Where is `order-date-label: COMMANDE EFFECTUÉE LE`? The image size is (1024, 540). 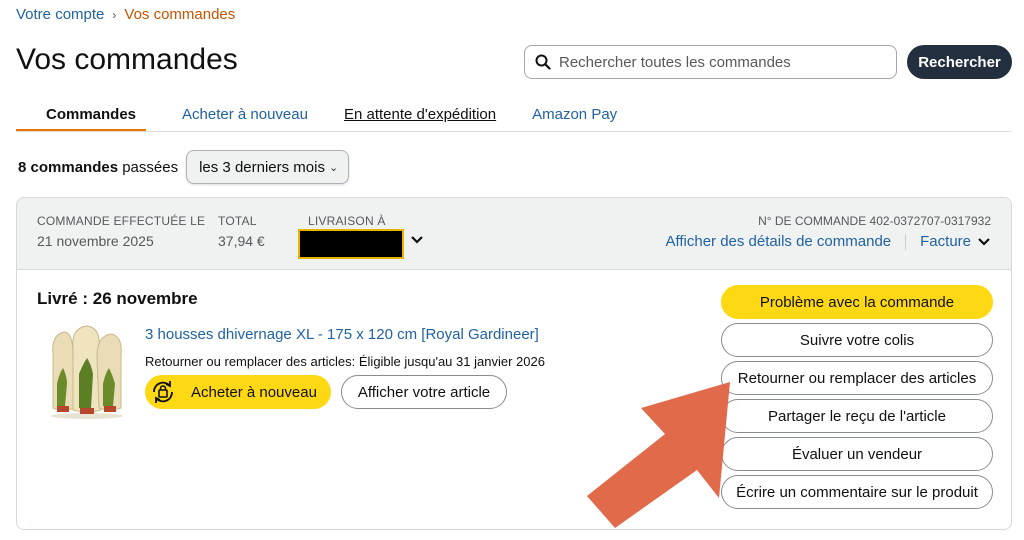 order-date-label: COMMANDE EFFECTUÉE LE is located at coordinates (121, 221).